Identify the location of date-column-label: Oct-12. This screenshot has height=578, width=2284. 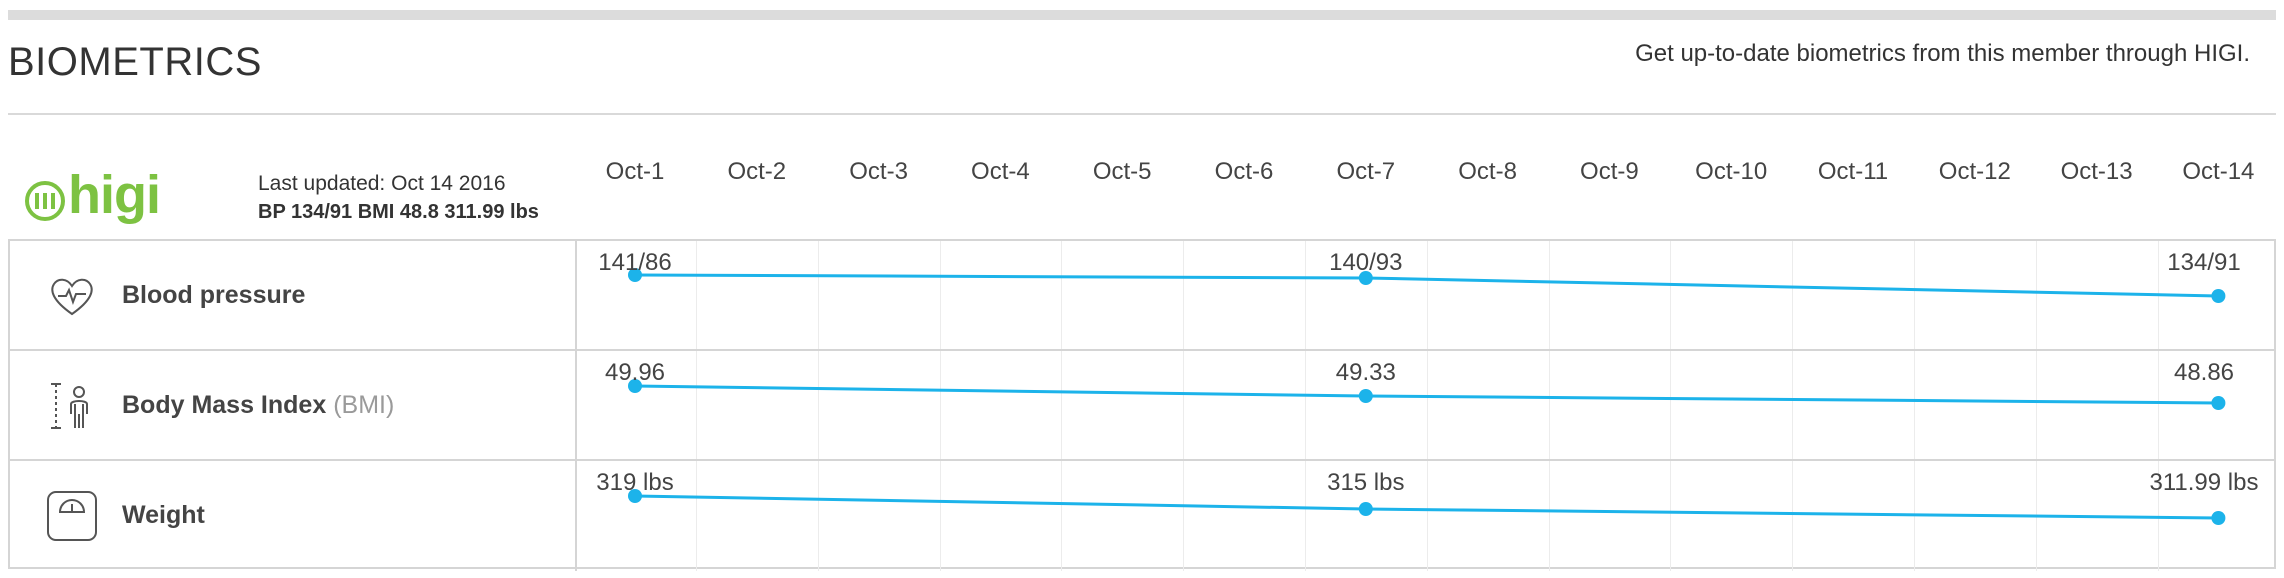
(1974, 171).